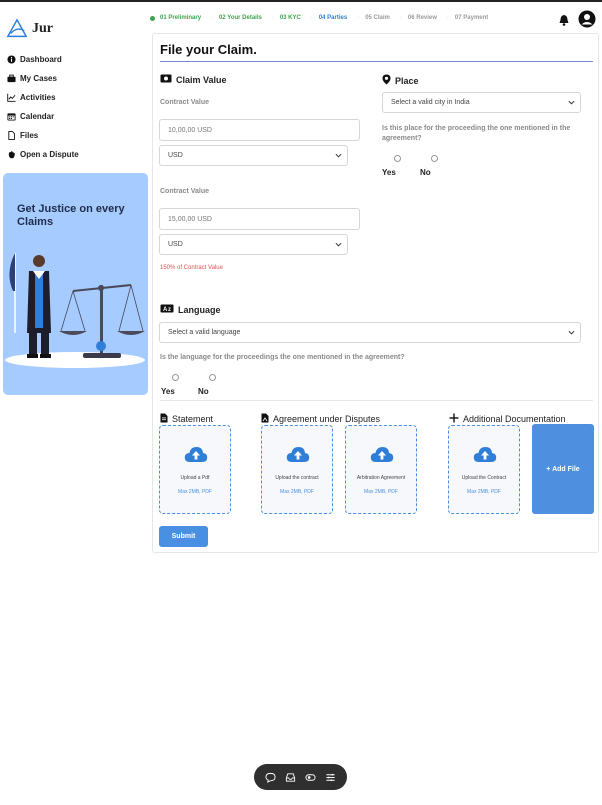  Describe the element at coordinates (212, 377) in the screenshot. I see `language-no-radio` at that location.